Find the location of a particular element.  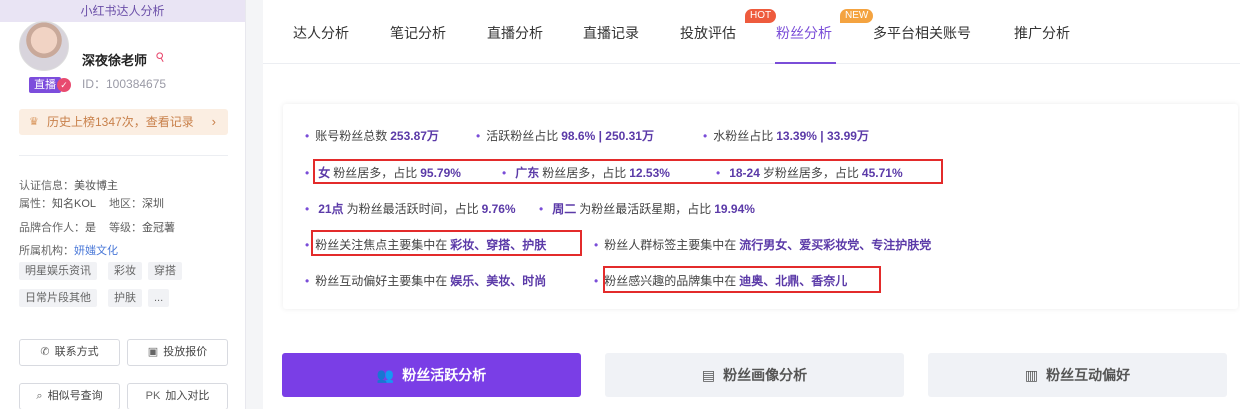

tab-influencer: 达人分析 is located at coordinates (321, 33).